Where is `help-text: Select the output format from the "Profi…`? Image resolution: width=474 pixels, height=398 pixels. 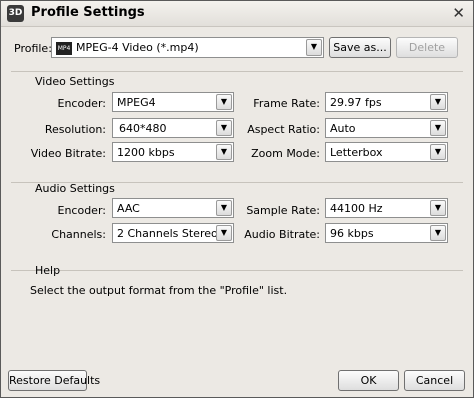
help-text: Select the output format from the "Profi… is located at coordinates (159, 290).